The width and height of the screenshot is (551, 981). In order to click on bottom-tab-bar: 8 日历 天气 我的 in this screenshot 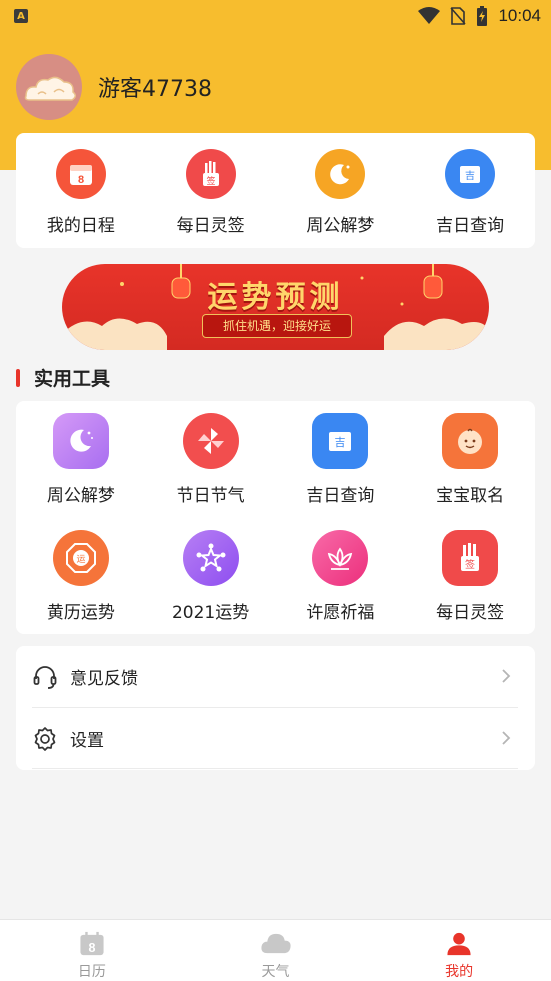, I will do `click(275, 950)`.